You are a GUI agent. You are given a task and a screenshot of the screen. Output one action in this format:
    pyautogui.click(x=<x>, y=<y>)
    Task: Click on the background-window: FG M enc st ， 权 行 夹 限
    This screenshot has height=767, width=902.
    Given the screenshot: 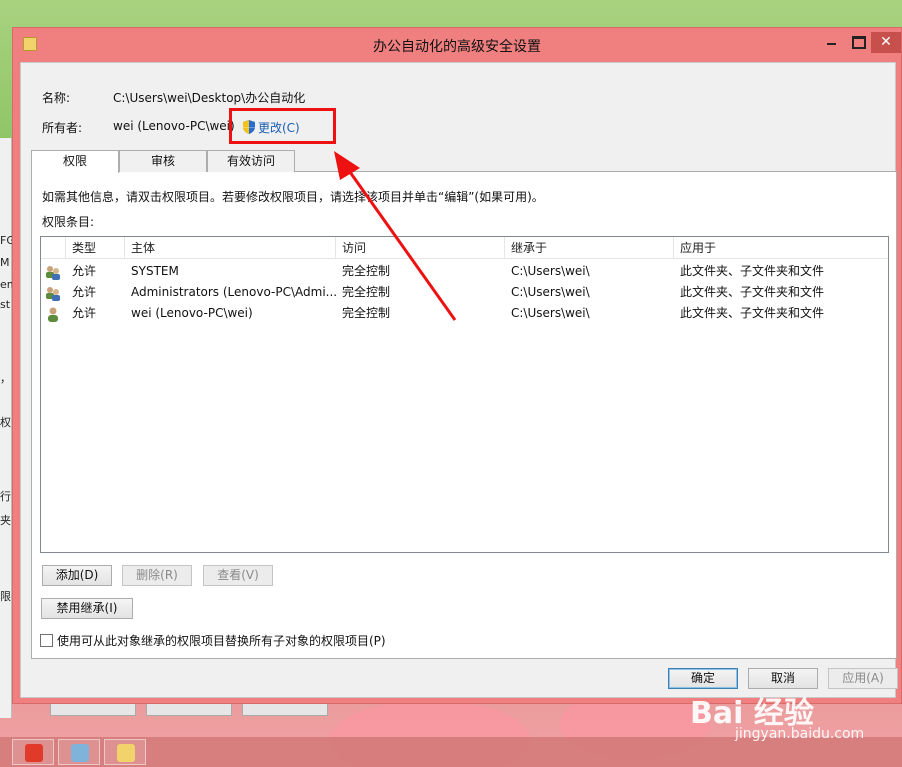 What is the action you would take?
    pyautogui.click(x=6, y=428)
    